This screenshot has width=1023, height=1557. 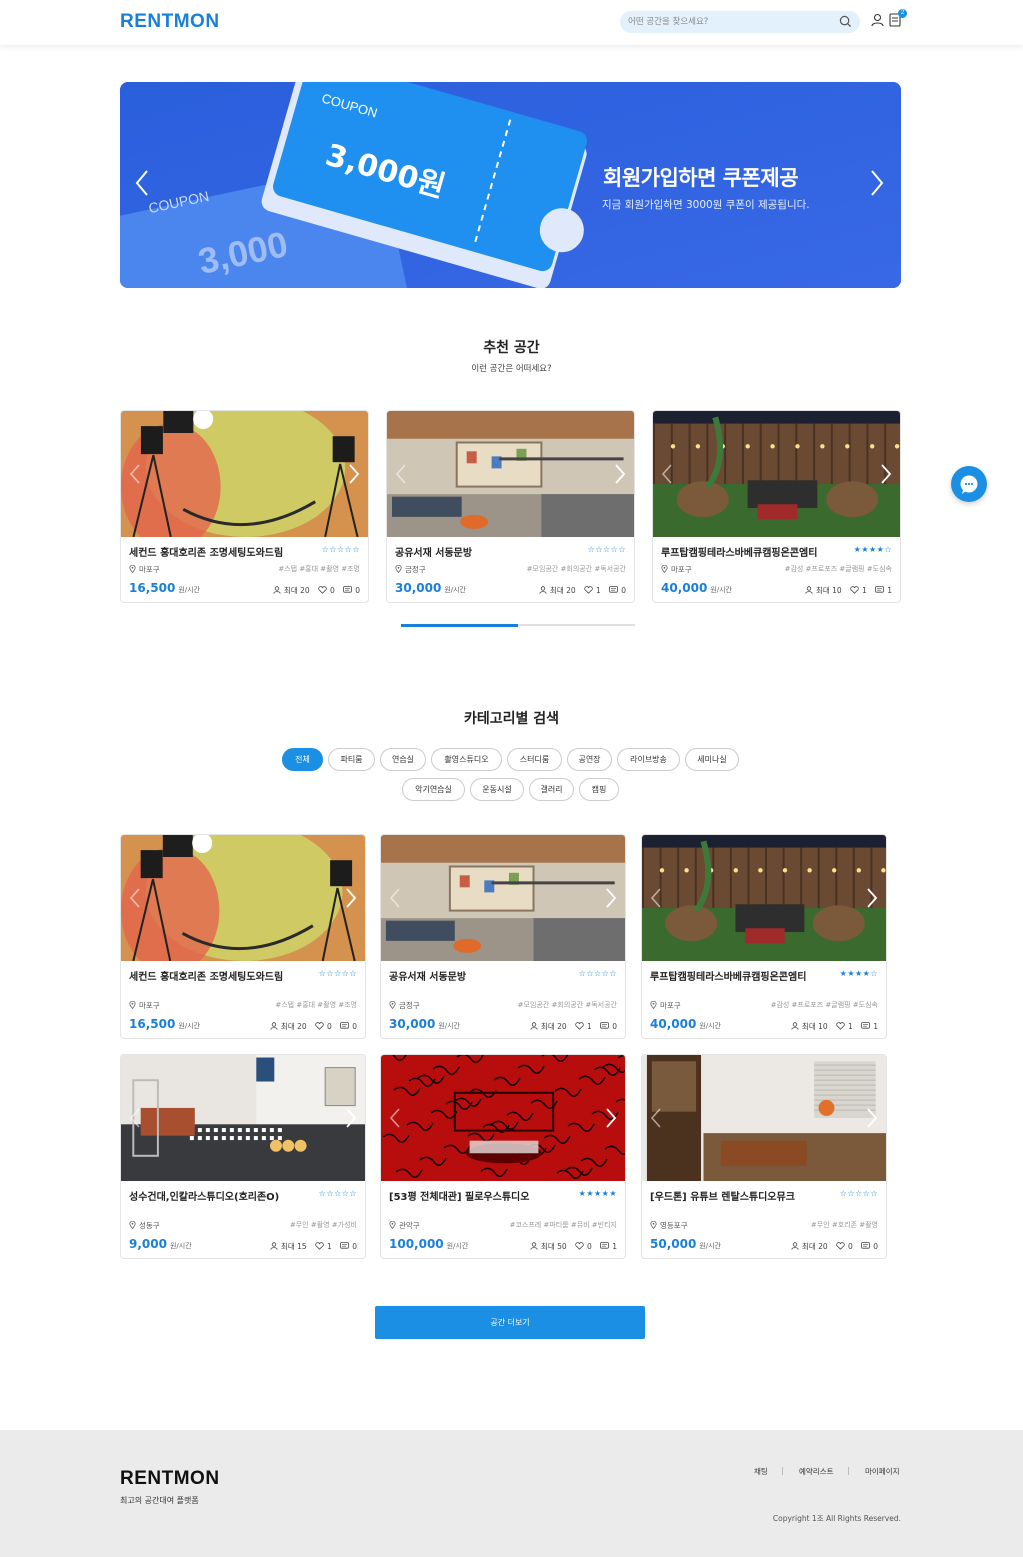 I want to click on banner-next-arrow-icon, so click(x=877, y=183).